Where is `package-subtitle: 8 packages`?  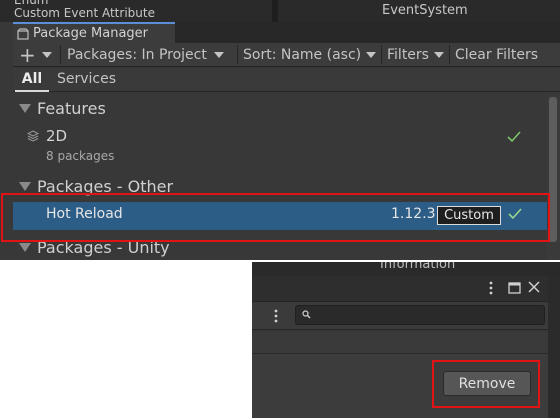
package-subtitle: 8 packages is located at coordinates (80, 156).